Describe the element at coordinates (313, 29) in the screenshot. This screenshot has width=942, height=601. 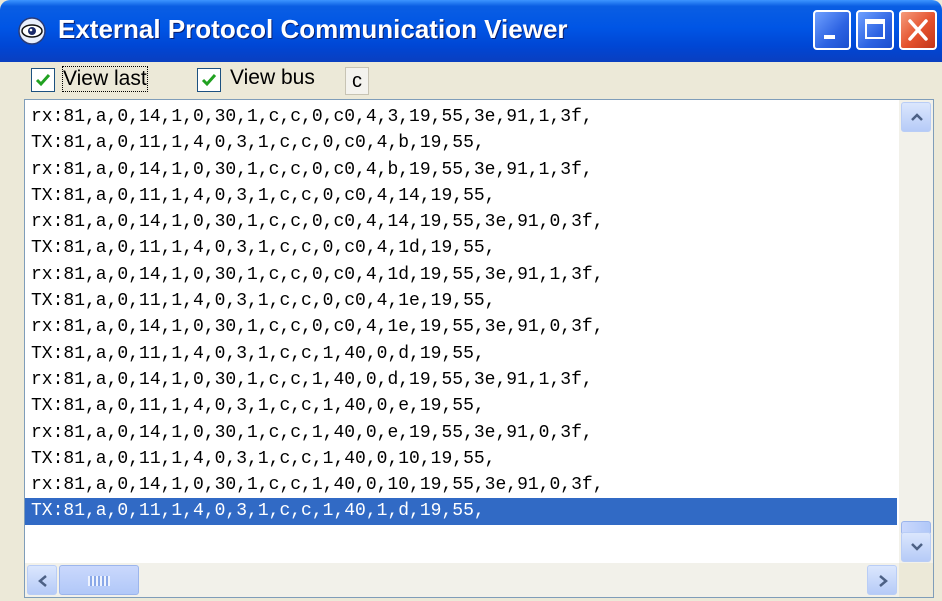
I see `window-title: External Protocol Communication Viewer` at that location.